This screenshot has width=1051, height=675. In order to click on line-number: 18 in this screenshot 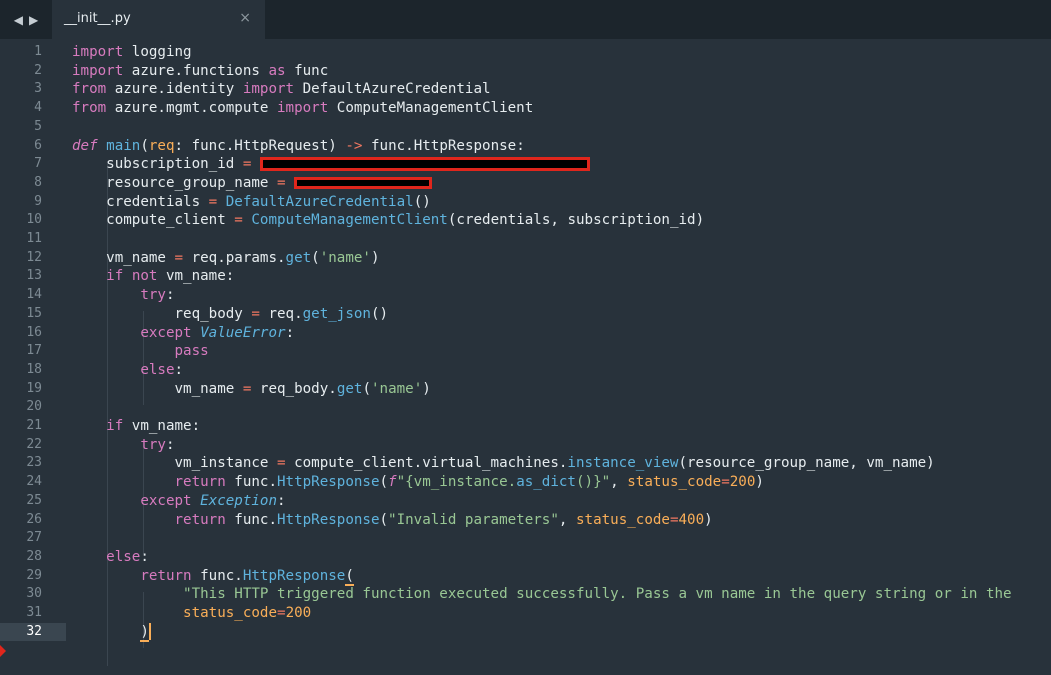, I will do `click(34, 369)`.